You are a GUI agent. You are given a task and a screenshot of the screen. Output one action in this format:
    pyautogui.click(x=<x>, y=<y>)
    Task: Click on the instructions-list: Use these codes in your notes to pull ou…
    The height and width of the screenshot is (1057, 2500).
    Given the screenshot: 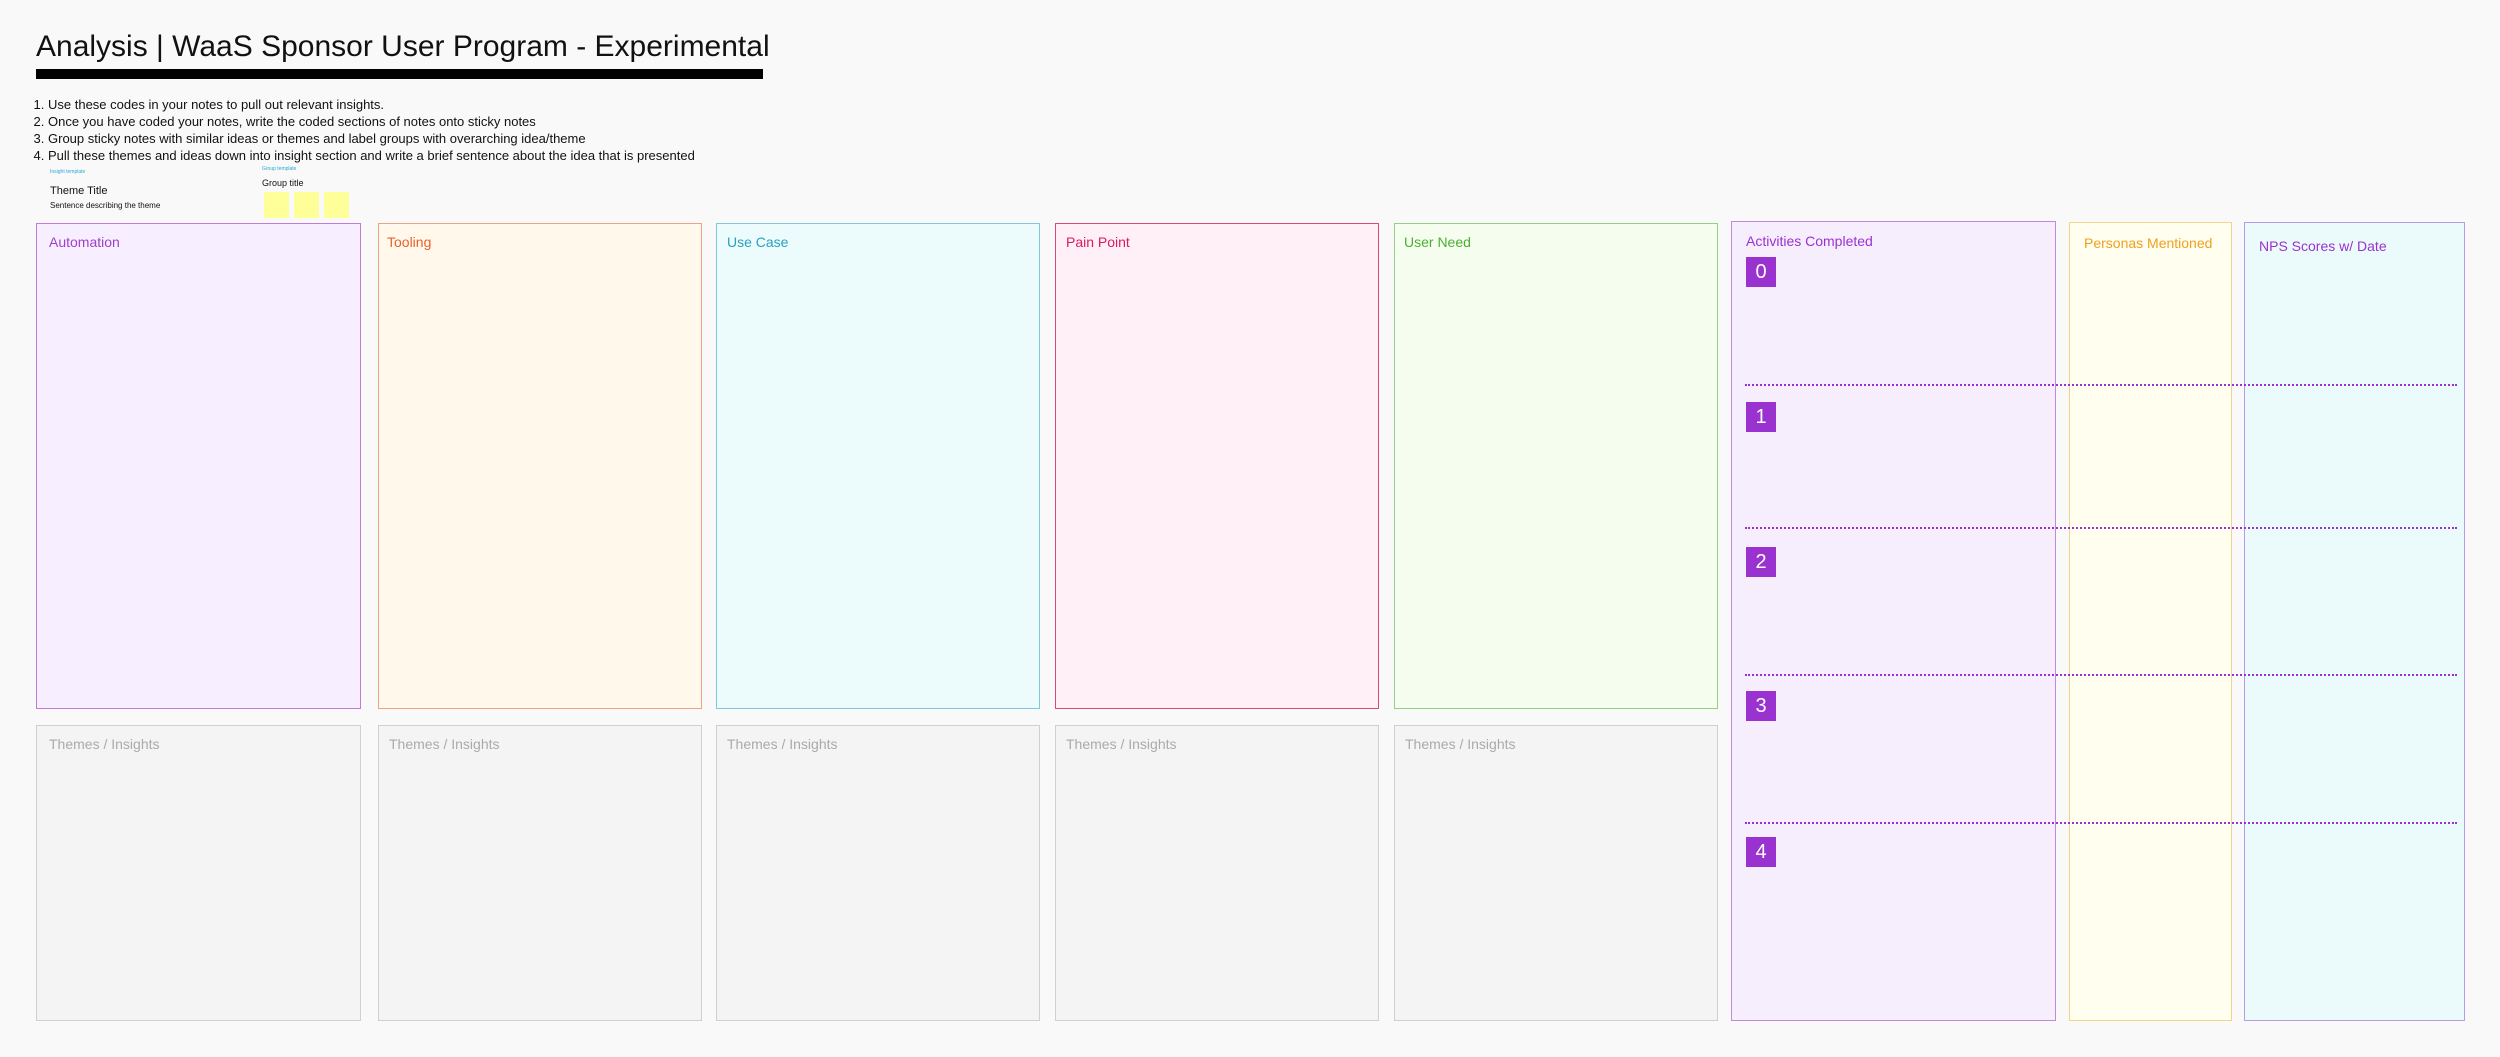 What is the action you would take?
    pyautogui.click(x=364, y=130)
    